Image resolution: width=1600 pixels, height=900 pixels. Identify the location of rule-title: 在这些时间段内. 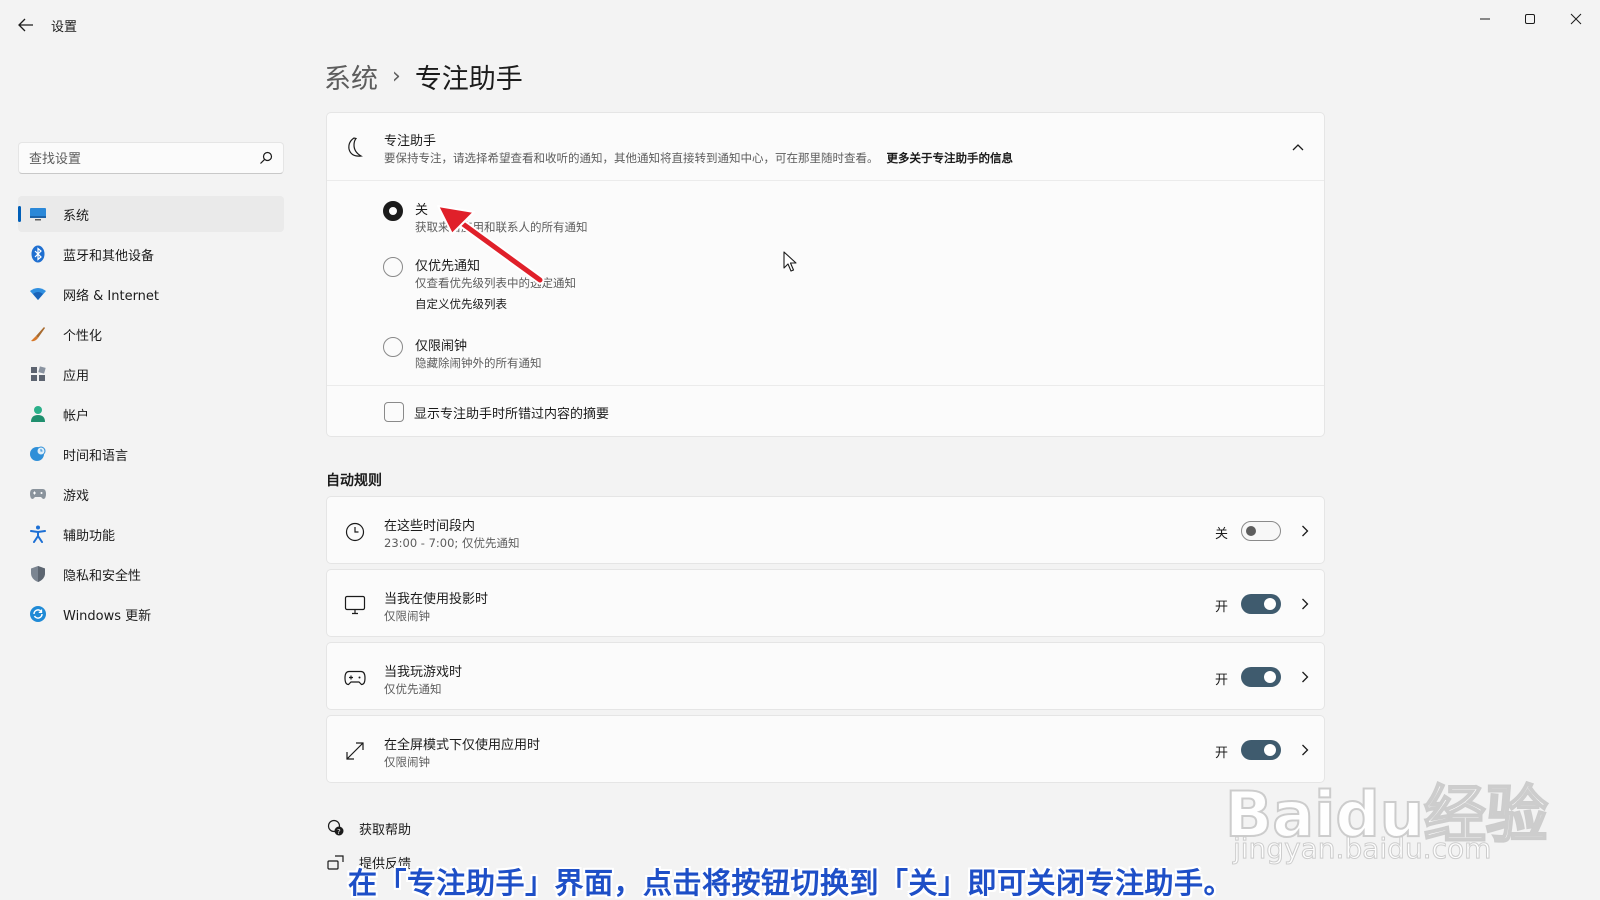
(430, 526).